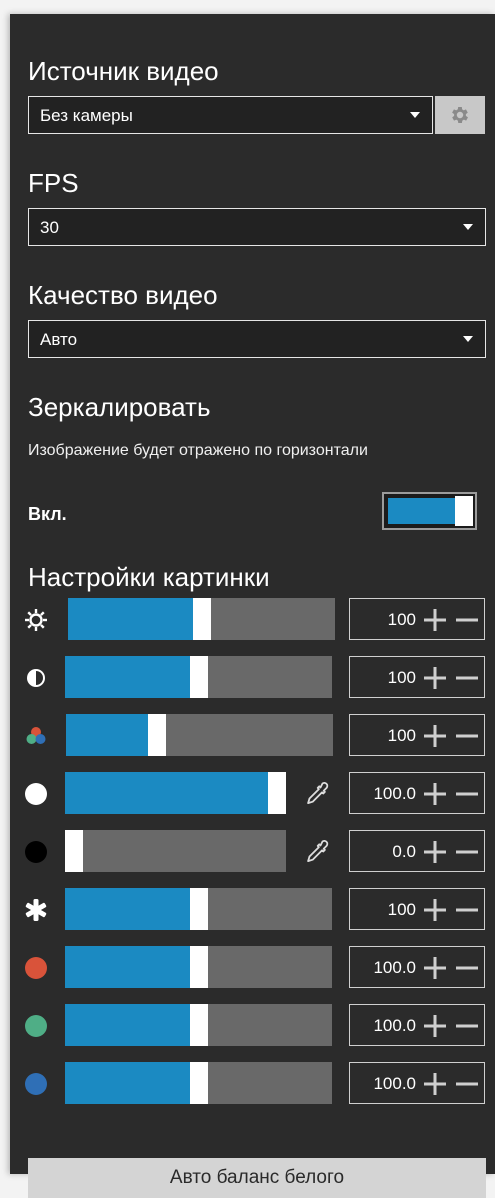  I want to click on green-value: 100.0, so click(394, 1026).